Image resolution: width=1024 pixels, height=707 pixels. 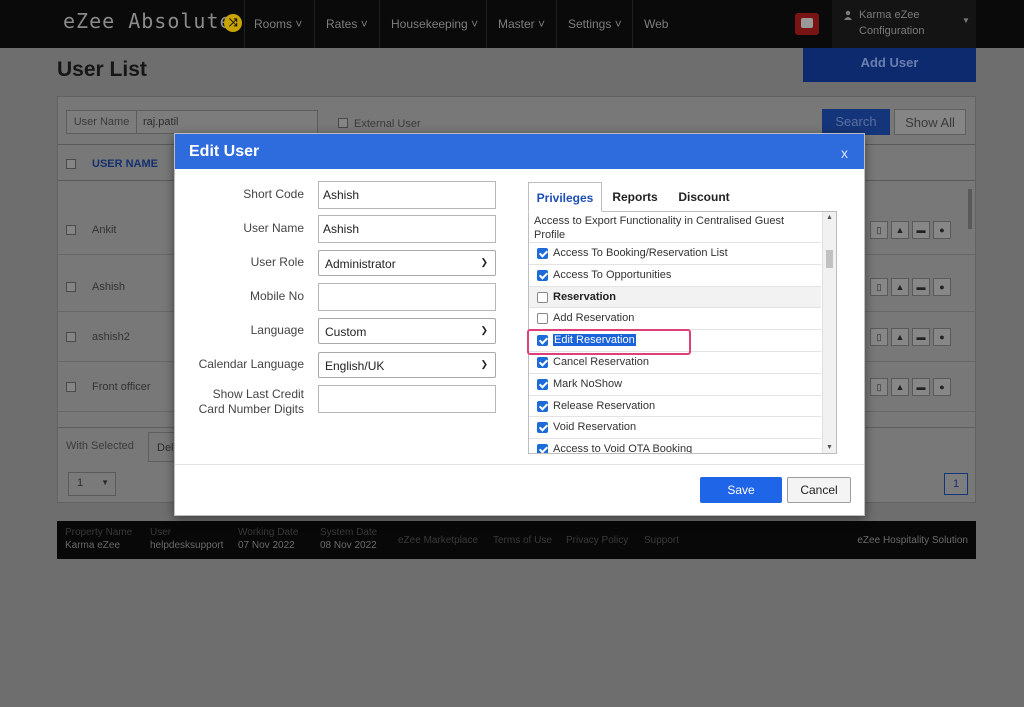 What do you see at coordinates (675, 276) in the screenshot?
I see `privilege-item: Access To Opportunities` at bounding box center [675, 276].